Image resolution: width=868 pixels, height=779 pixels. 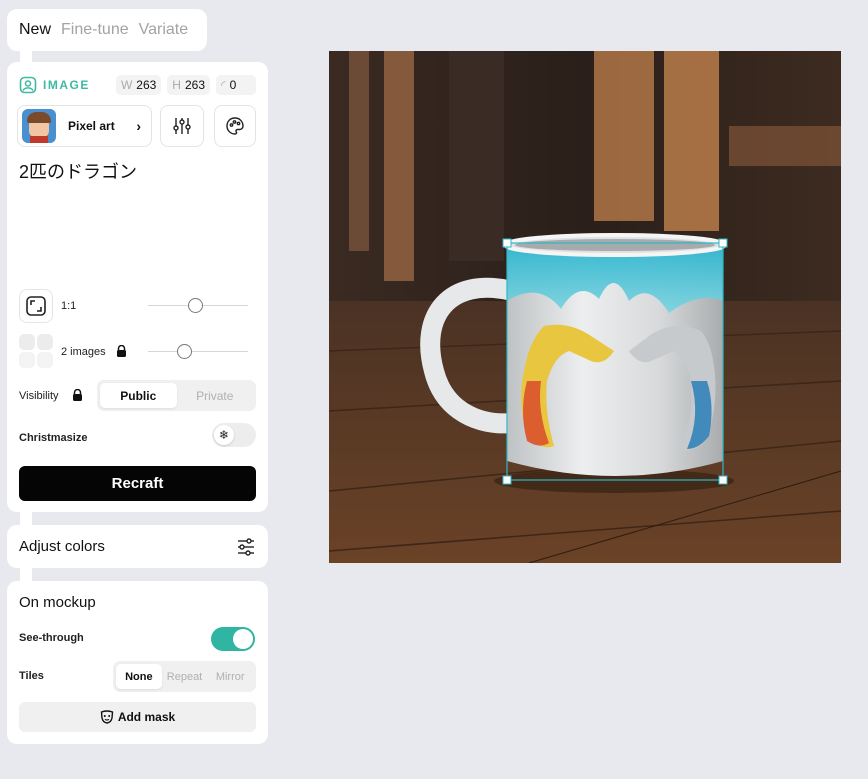 I want to click on prompt-text: 2匹のドラゴン, so click(x=78, y=171).